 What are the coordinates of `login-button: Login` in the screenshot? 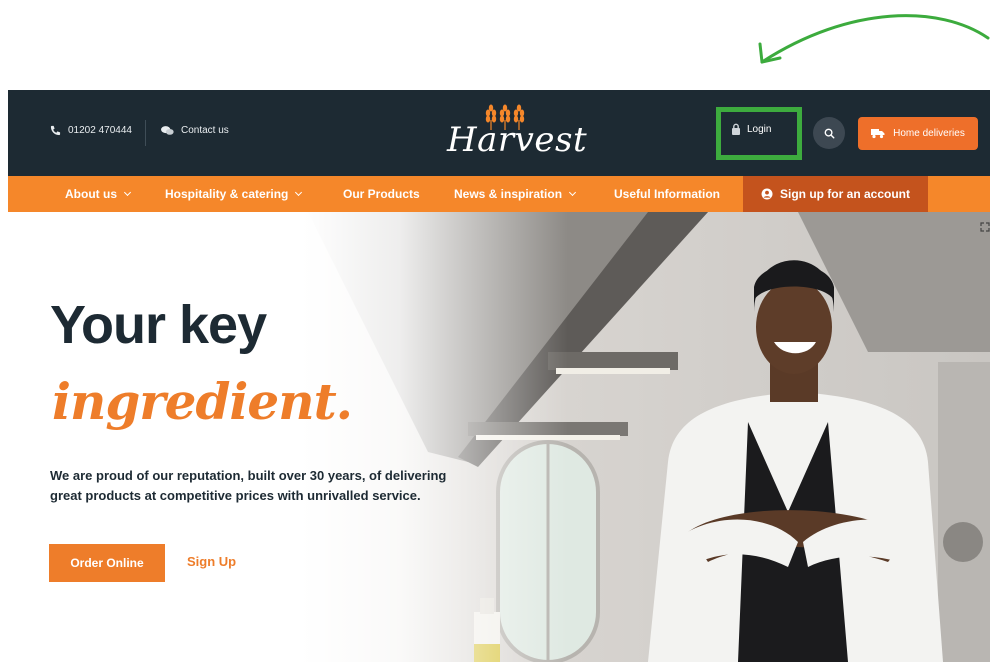 It's located at (751, 129).